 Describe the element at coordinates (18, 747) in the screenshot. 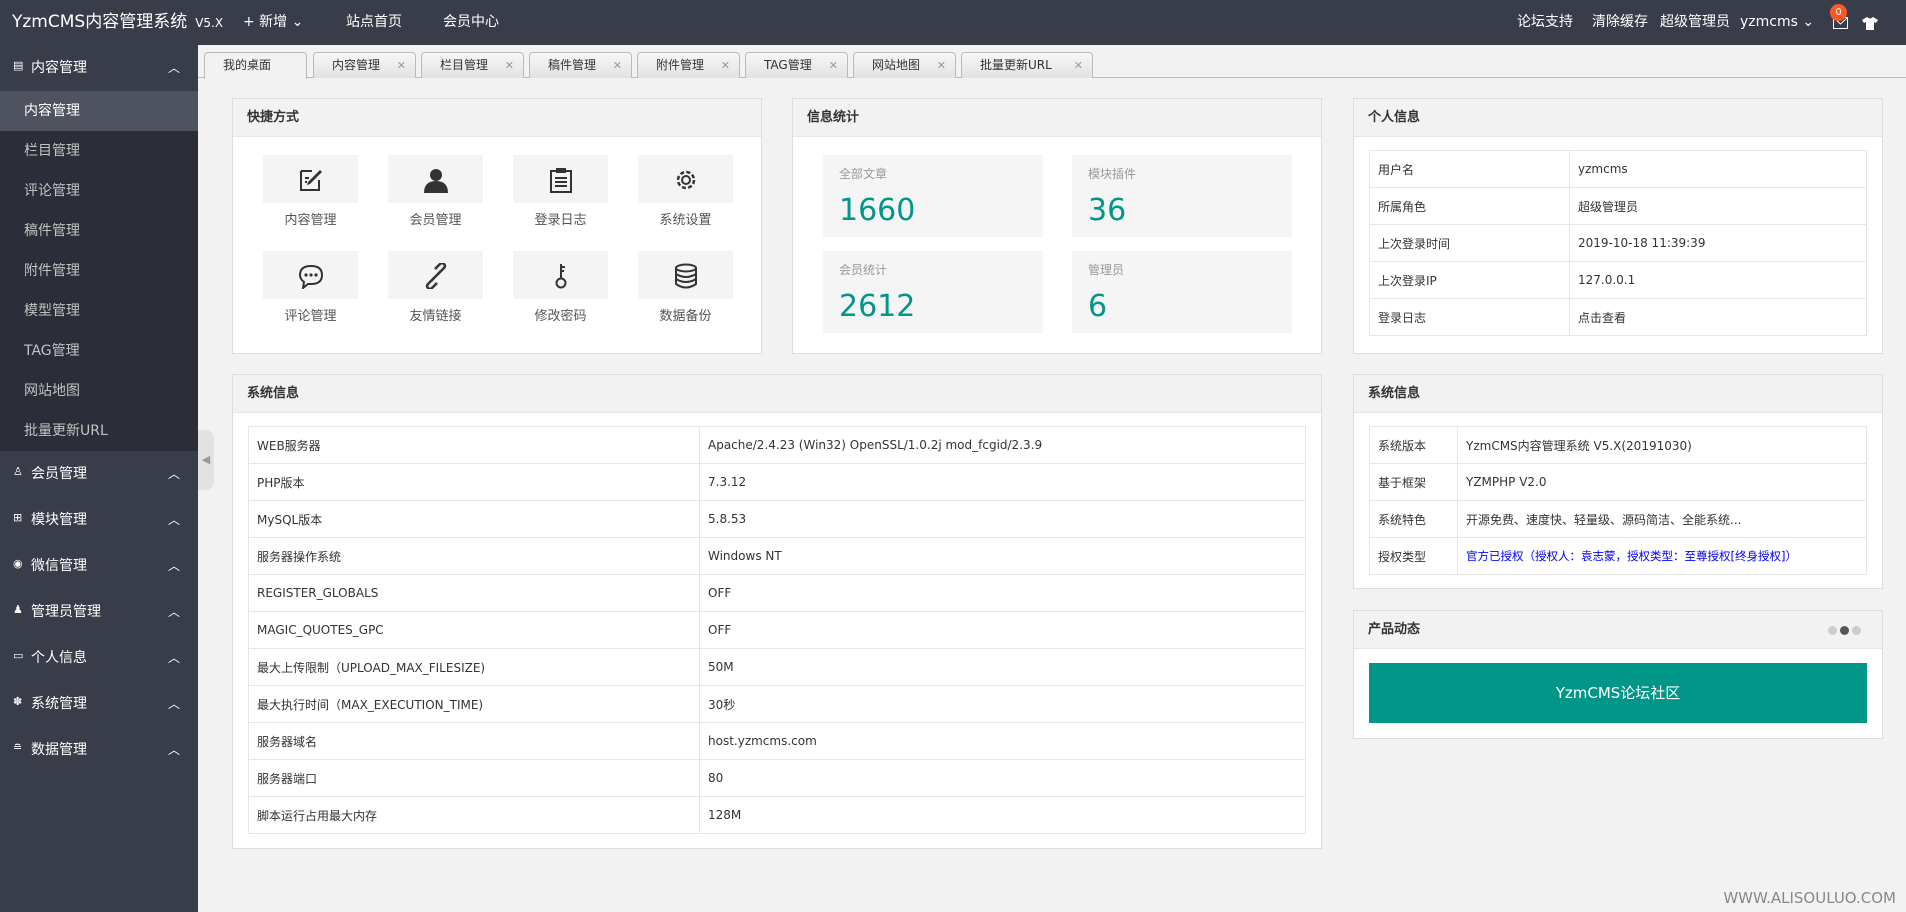

I see `database-icon: ≘` at that location.